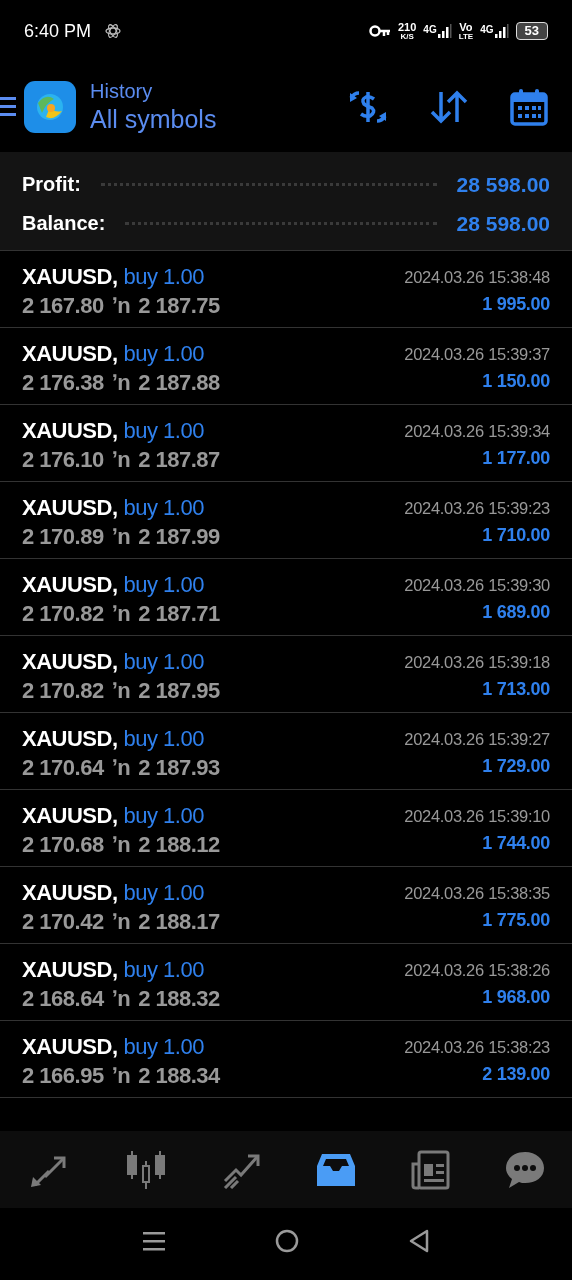  What do you see at coordinates (64, 223) in the screenshot?
I see `summary-label: Balance:` at bounding box center [64, 223].